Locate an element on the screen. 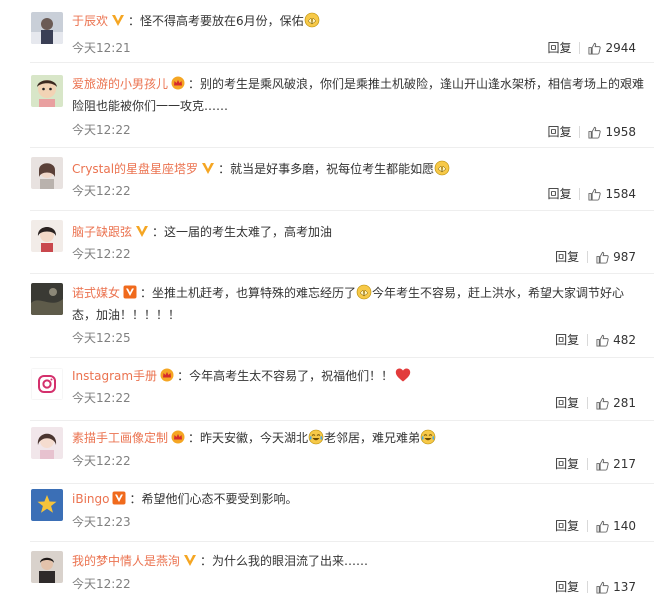 The width and height of the screenshot is (654, 596). like-button: 281 is located at coordinates (616, 403).